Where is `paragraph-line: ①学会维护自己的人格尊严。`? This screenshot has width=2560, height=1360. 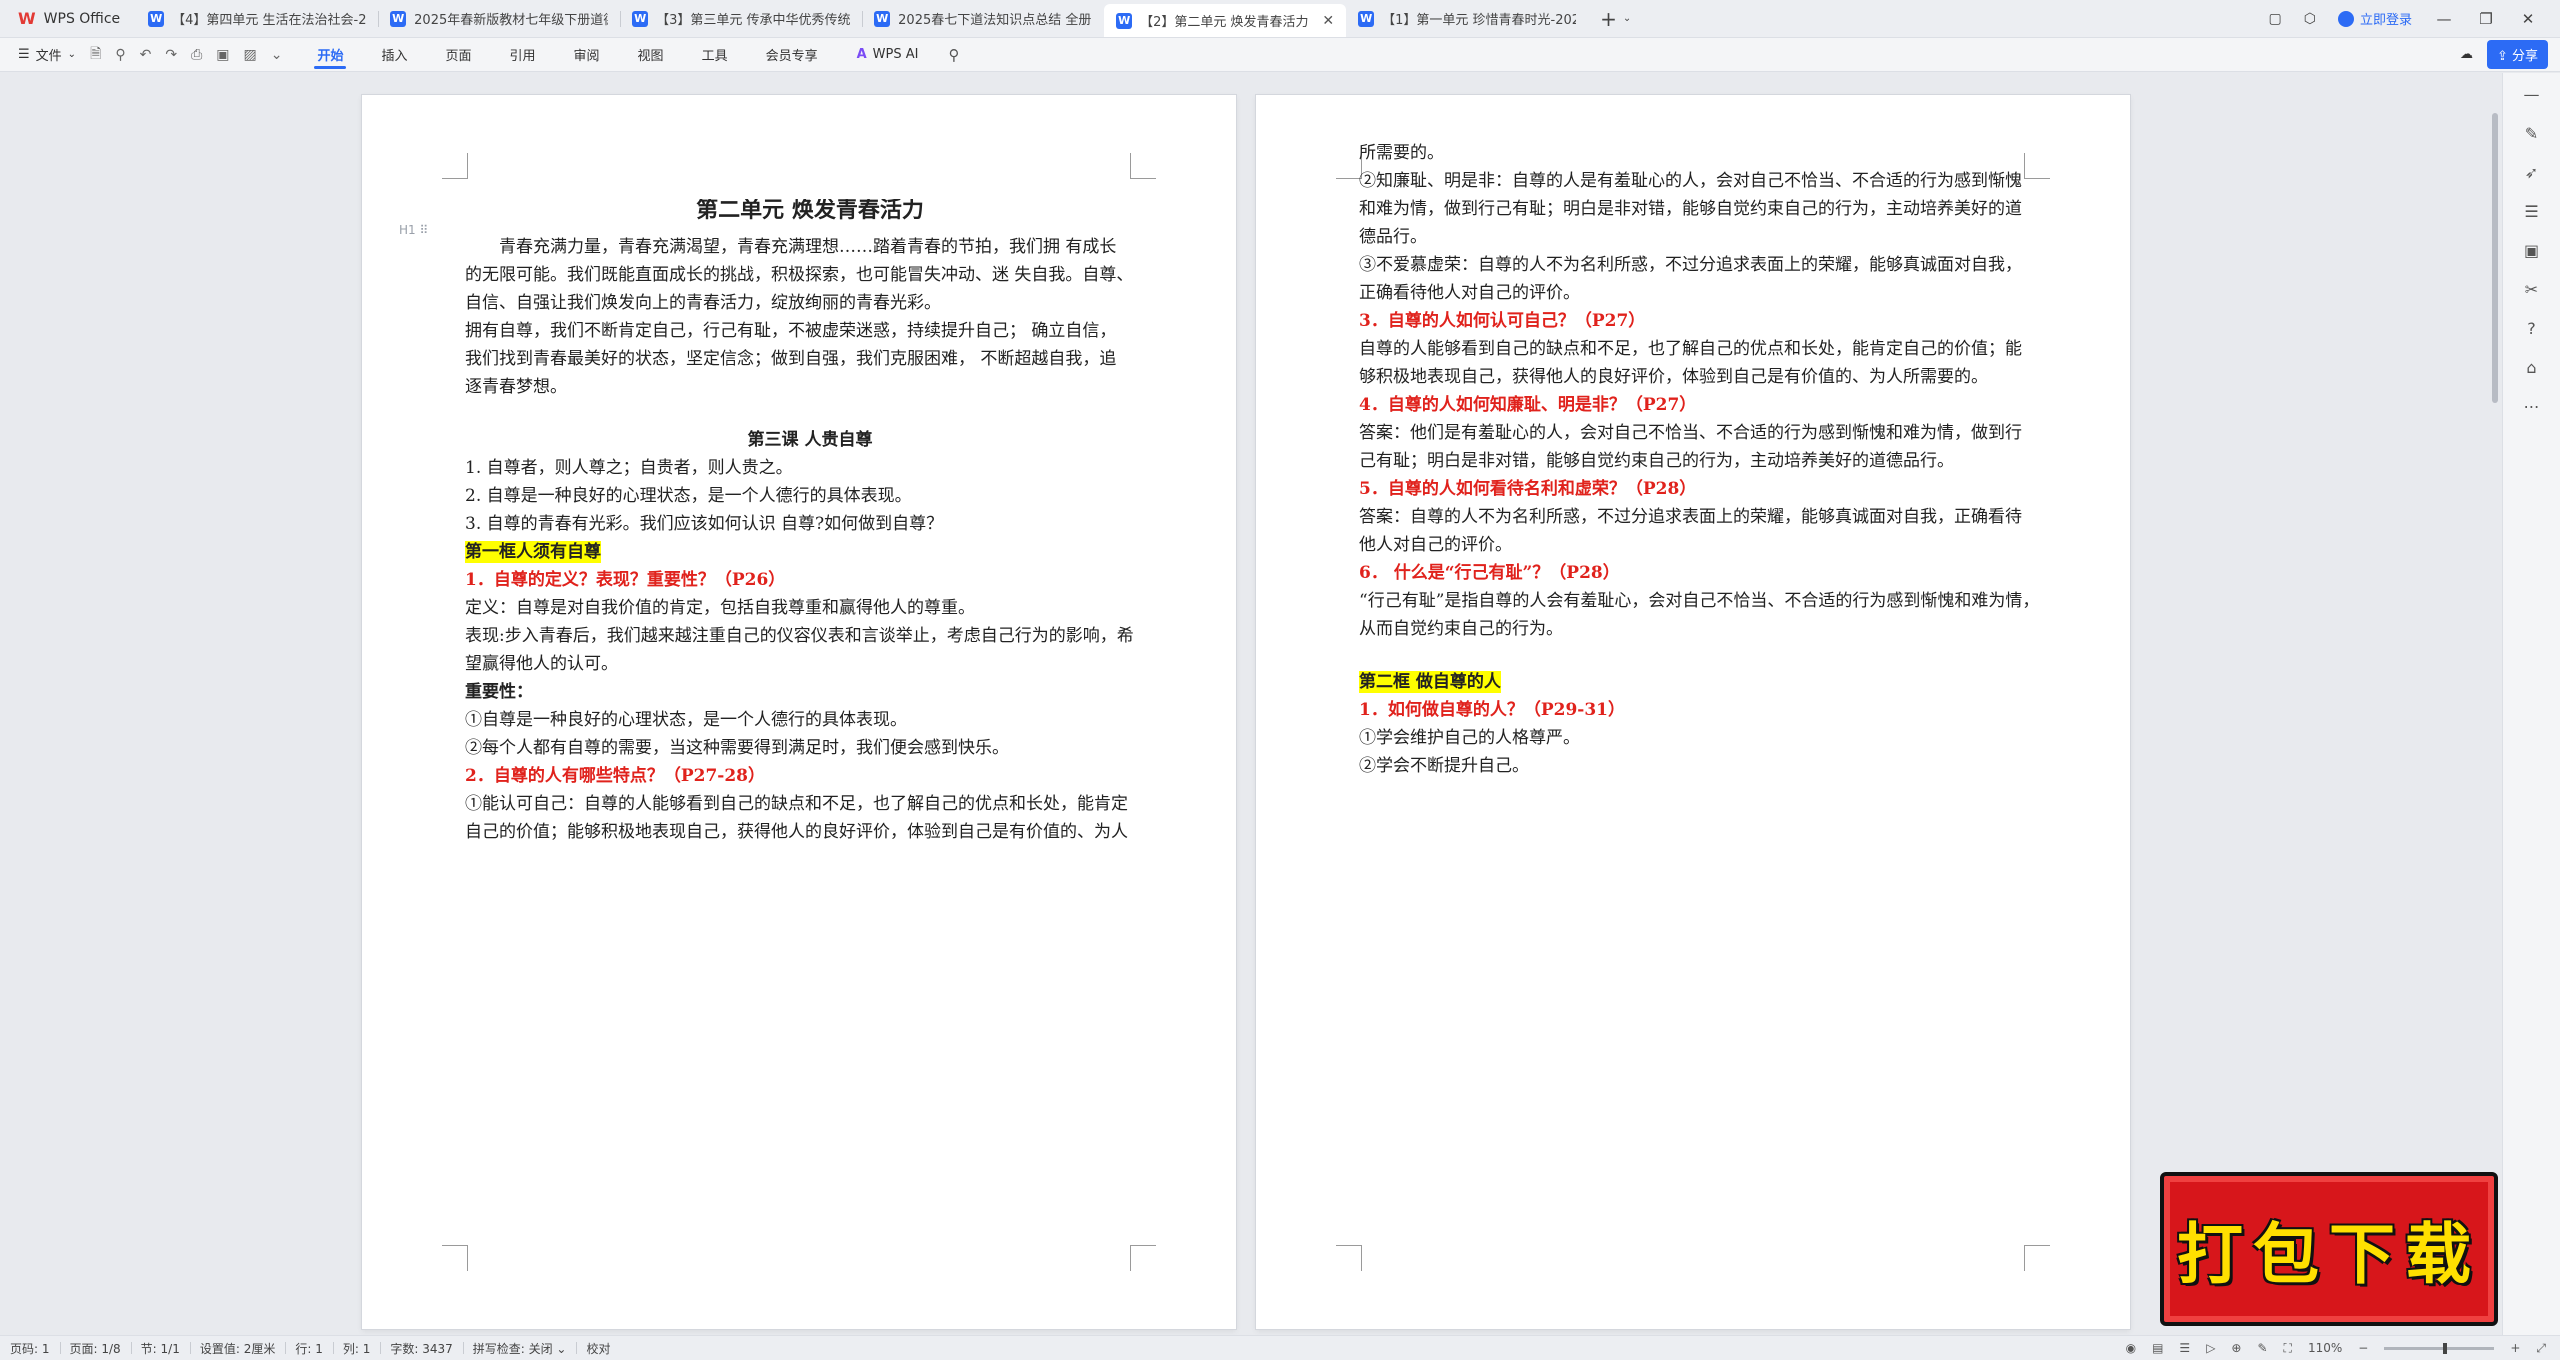 paragraph-line: ①学会维护自己的人格尊严。 is located at coordinates (1704, 738).